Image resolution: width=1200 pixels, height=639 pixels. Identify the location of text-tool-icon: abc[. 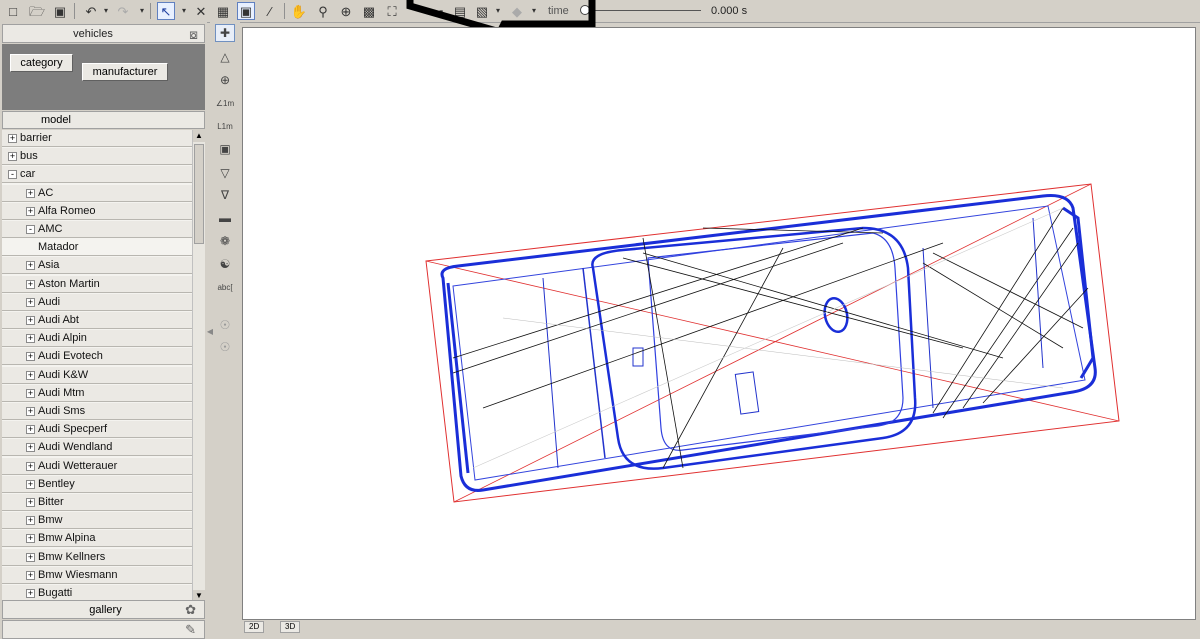
(225, 287).